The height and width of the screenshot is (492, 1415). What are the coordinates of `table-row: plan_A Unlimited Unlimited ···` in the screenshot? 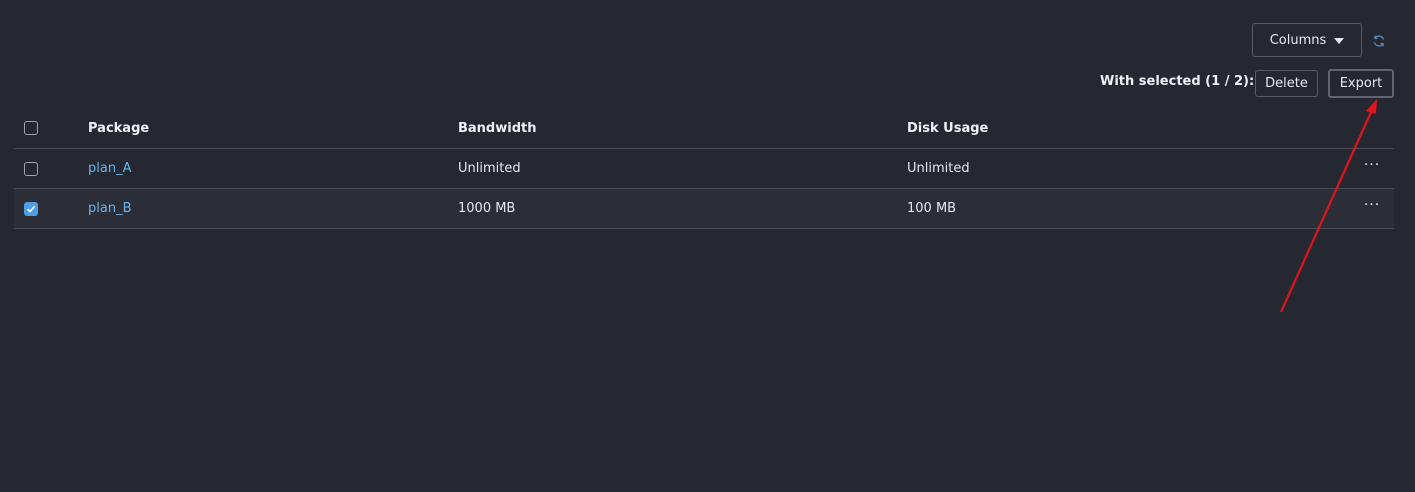 It's located at (704, 169).